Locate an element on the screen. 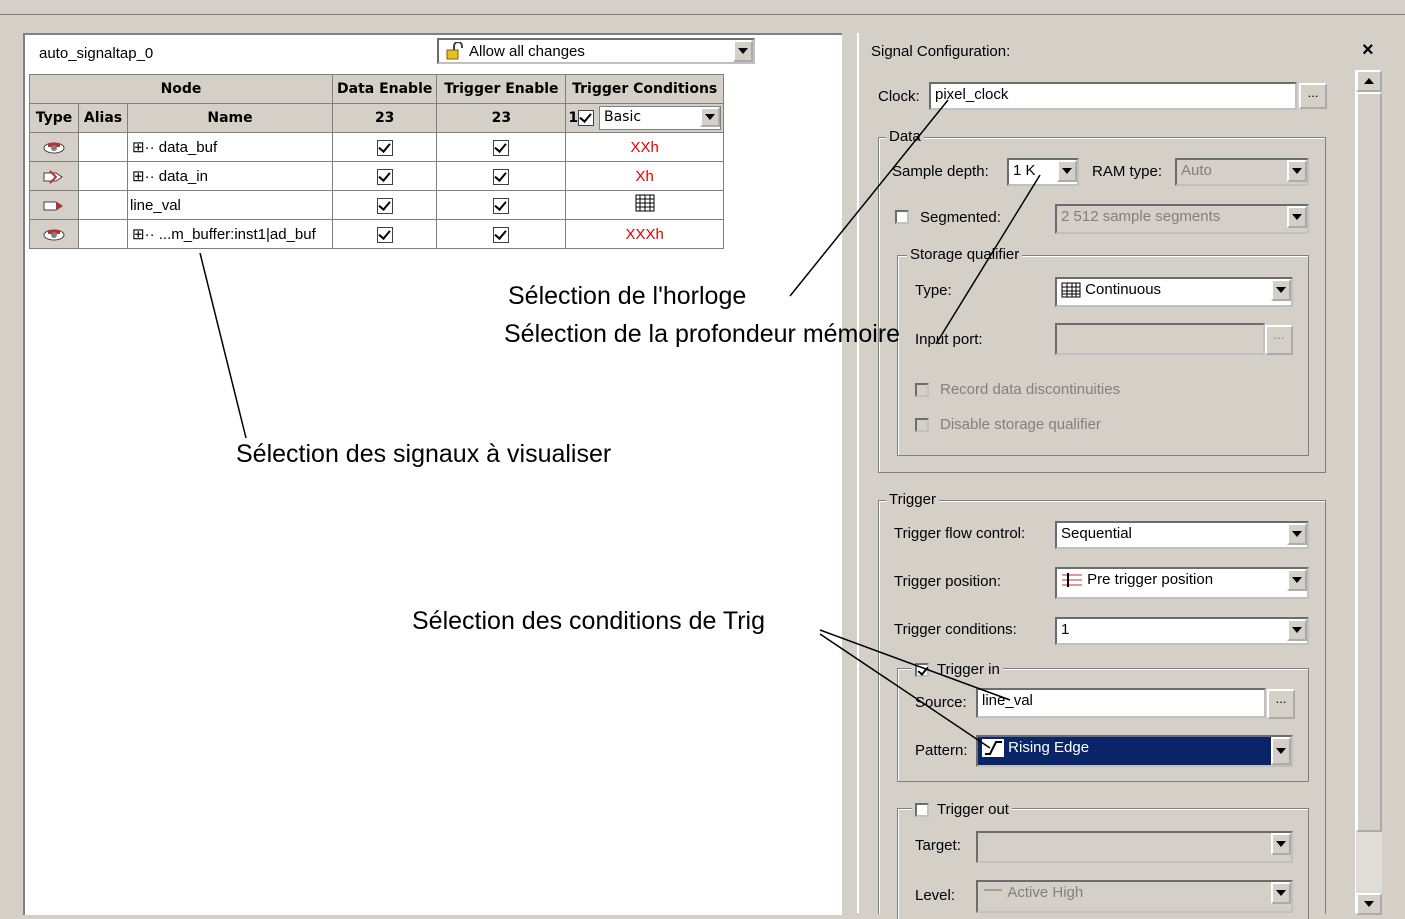  node-name-cell: ⊞·· data_in is located at coordinates (230, 176).